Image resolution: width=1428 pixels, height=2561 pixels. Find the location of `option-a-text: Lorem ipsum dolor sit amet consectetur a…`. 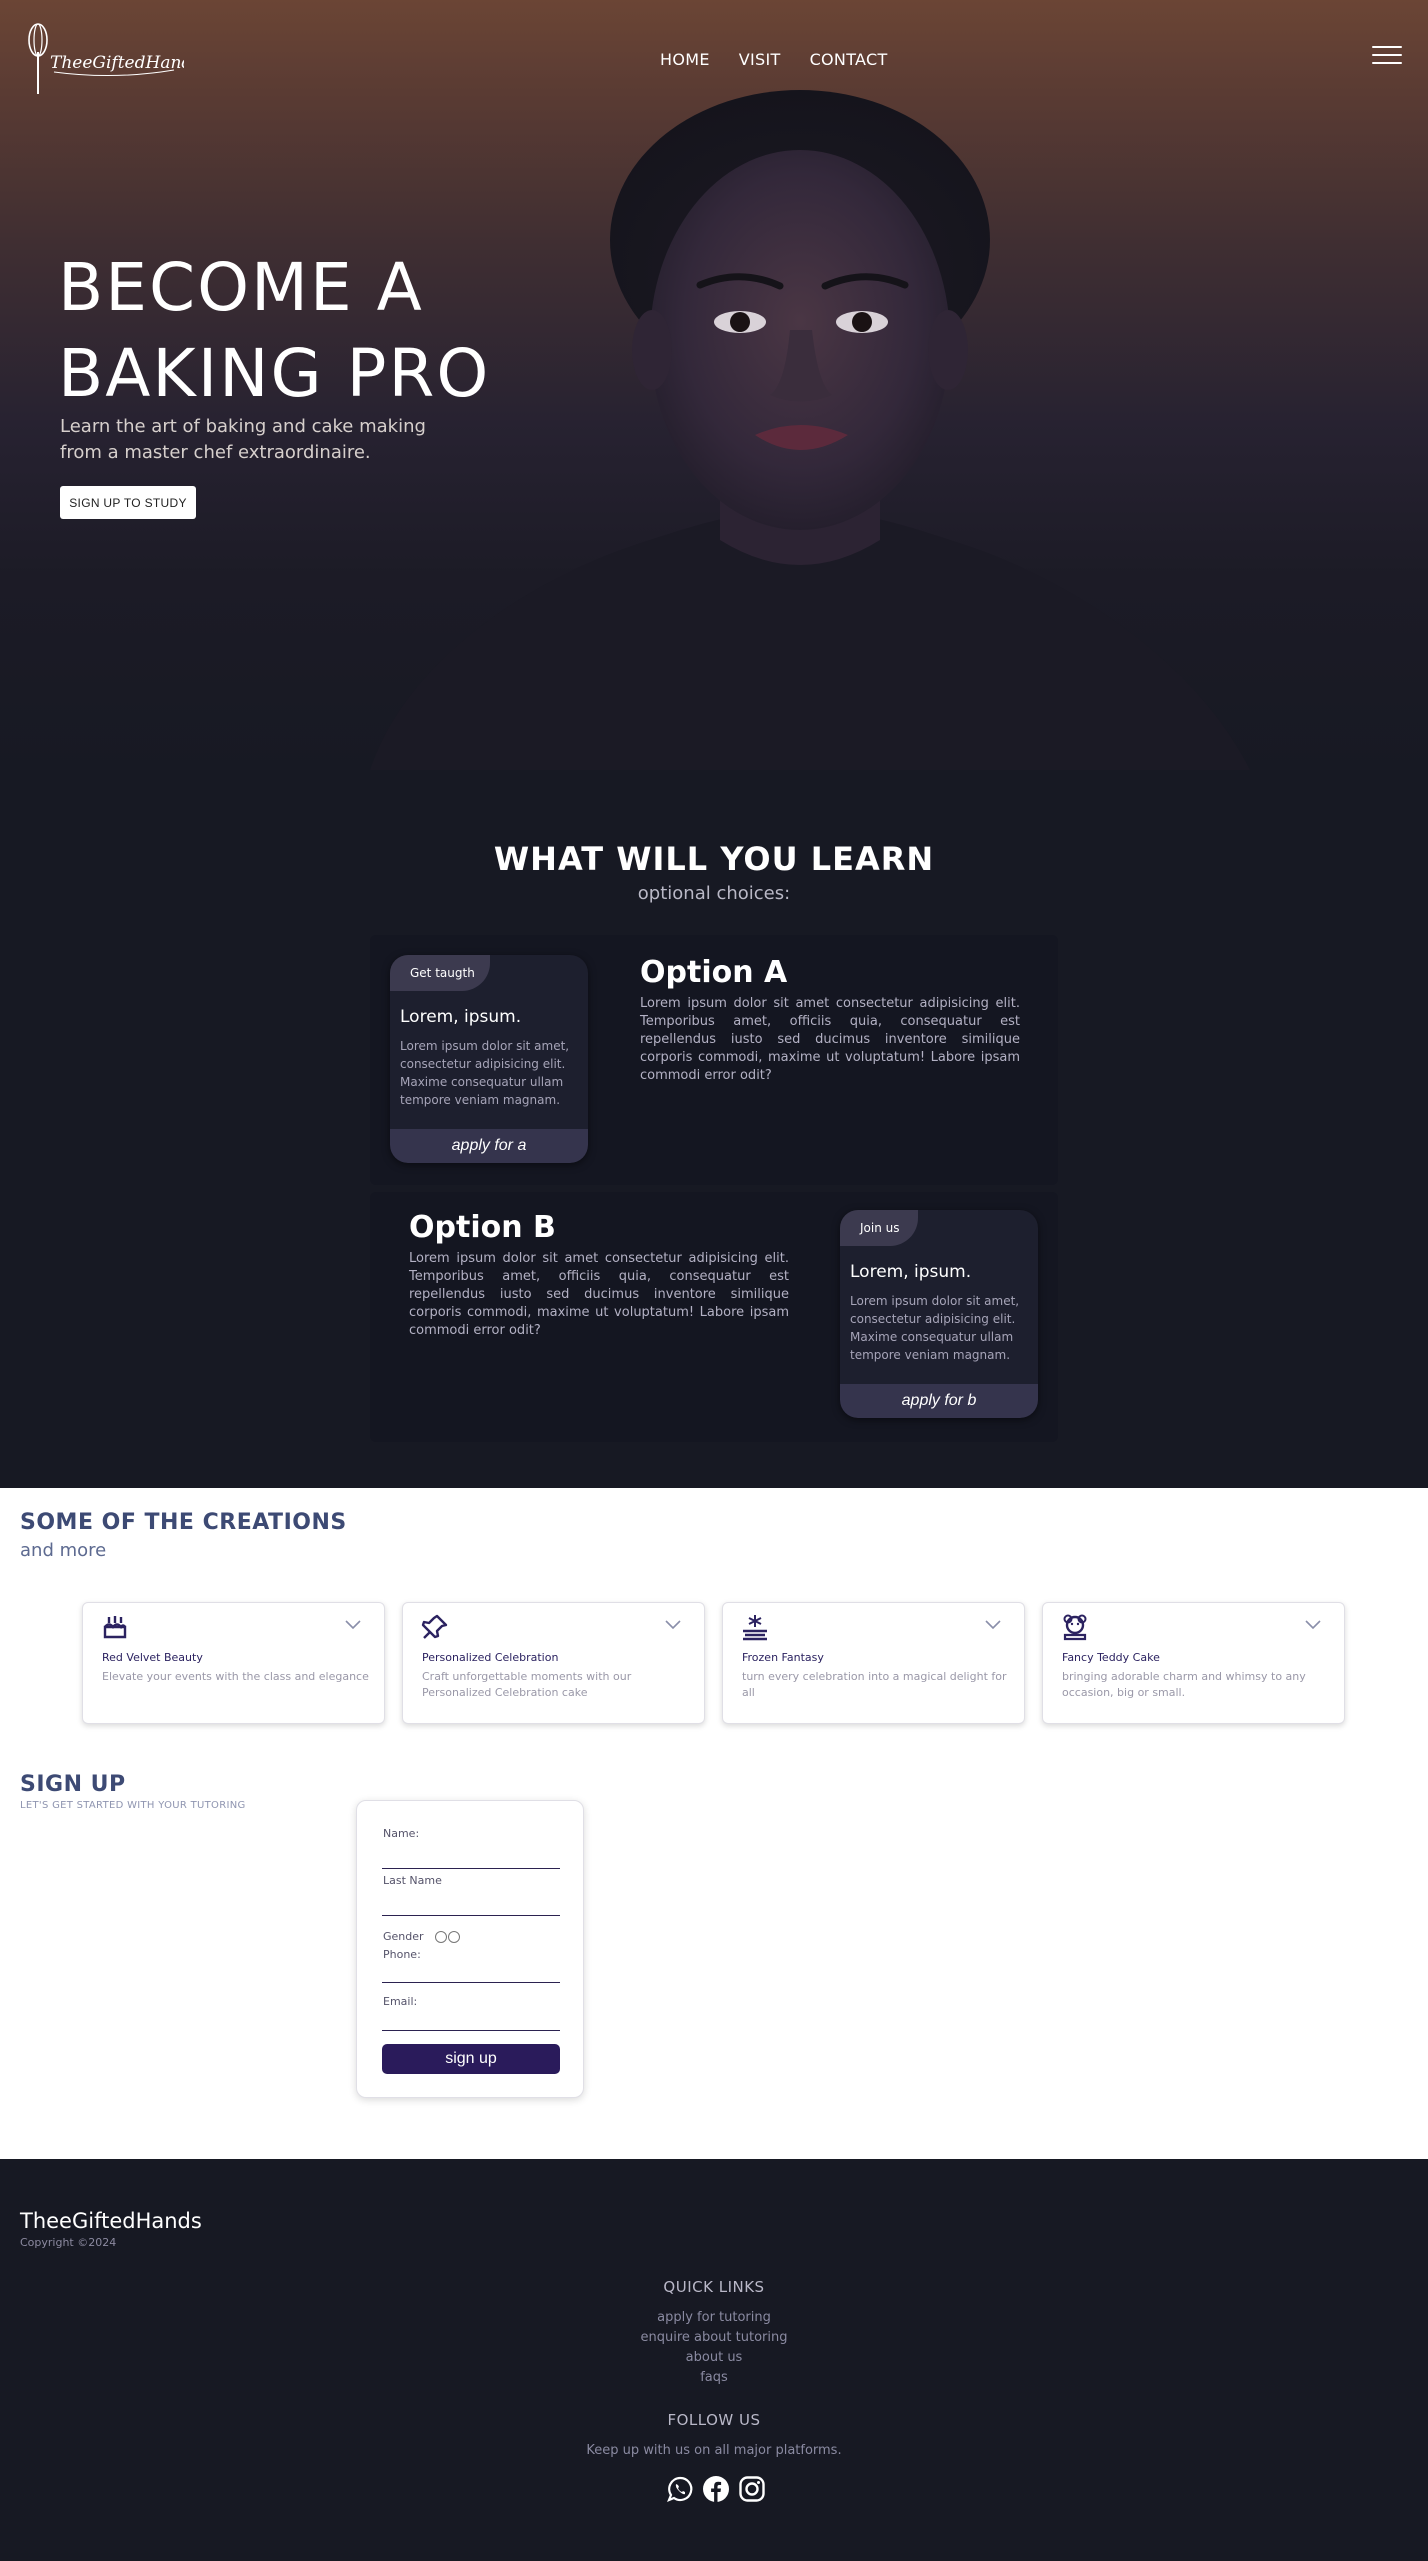

option-a-text: Lorem ipsum dolor sit amet consectetur a… is located at coordinates (830, 1039).